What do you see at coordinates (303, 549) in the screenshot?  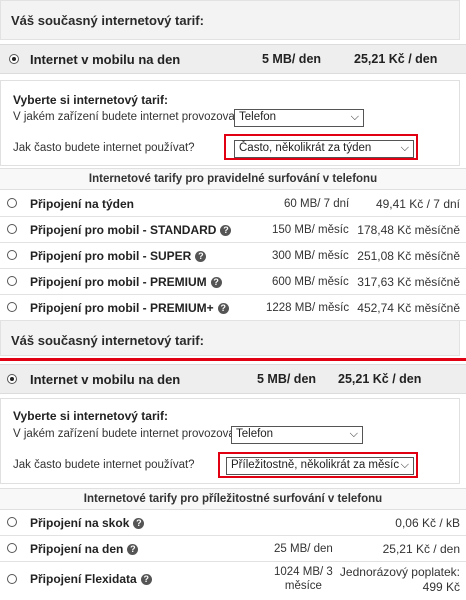 I see `tarif-data: 25 MB/ den` at bounding box center [303, 549].